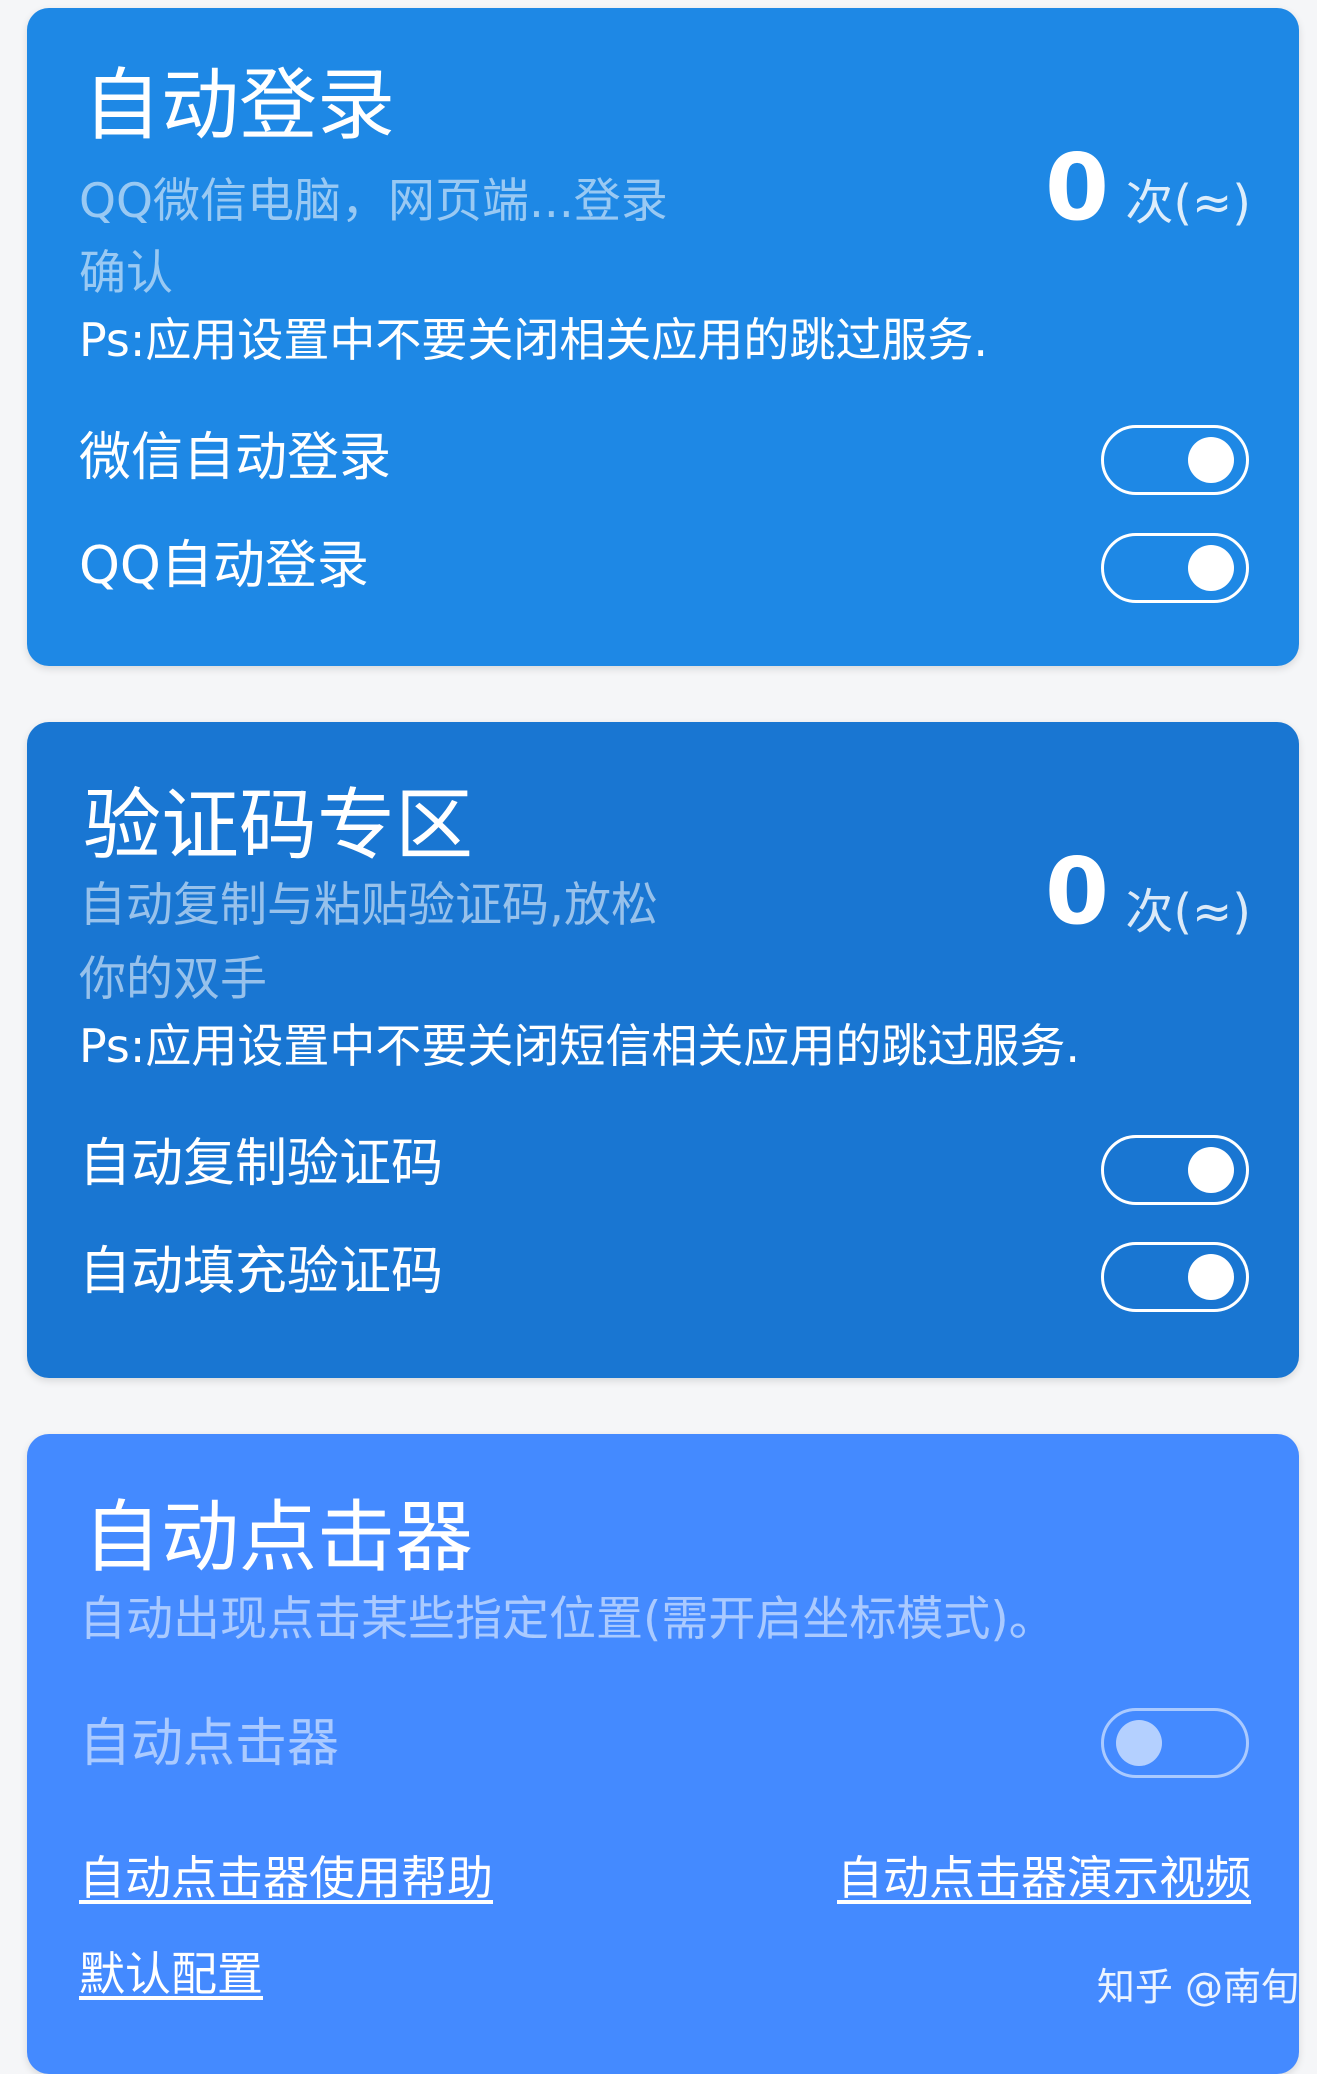 This screenshot has width=1317, height=2074. I want to click on auto-login-subtitle-line1: QQ微信电脑，网页端...登录, so click(373, 201).